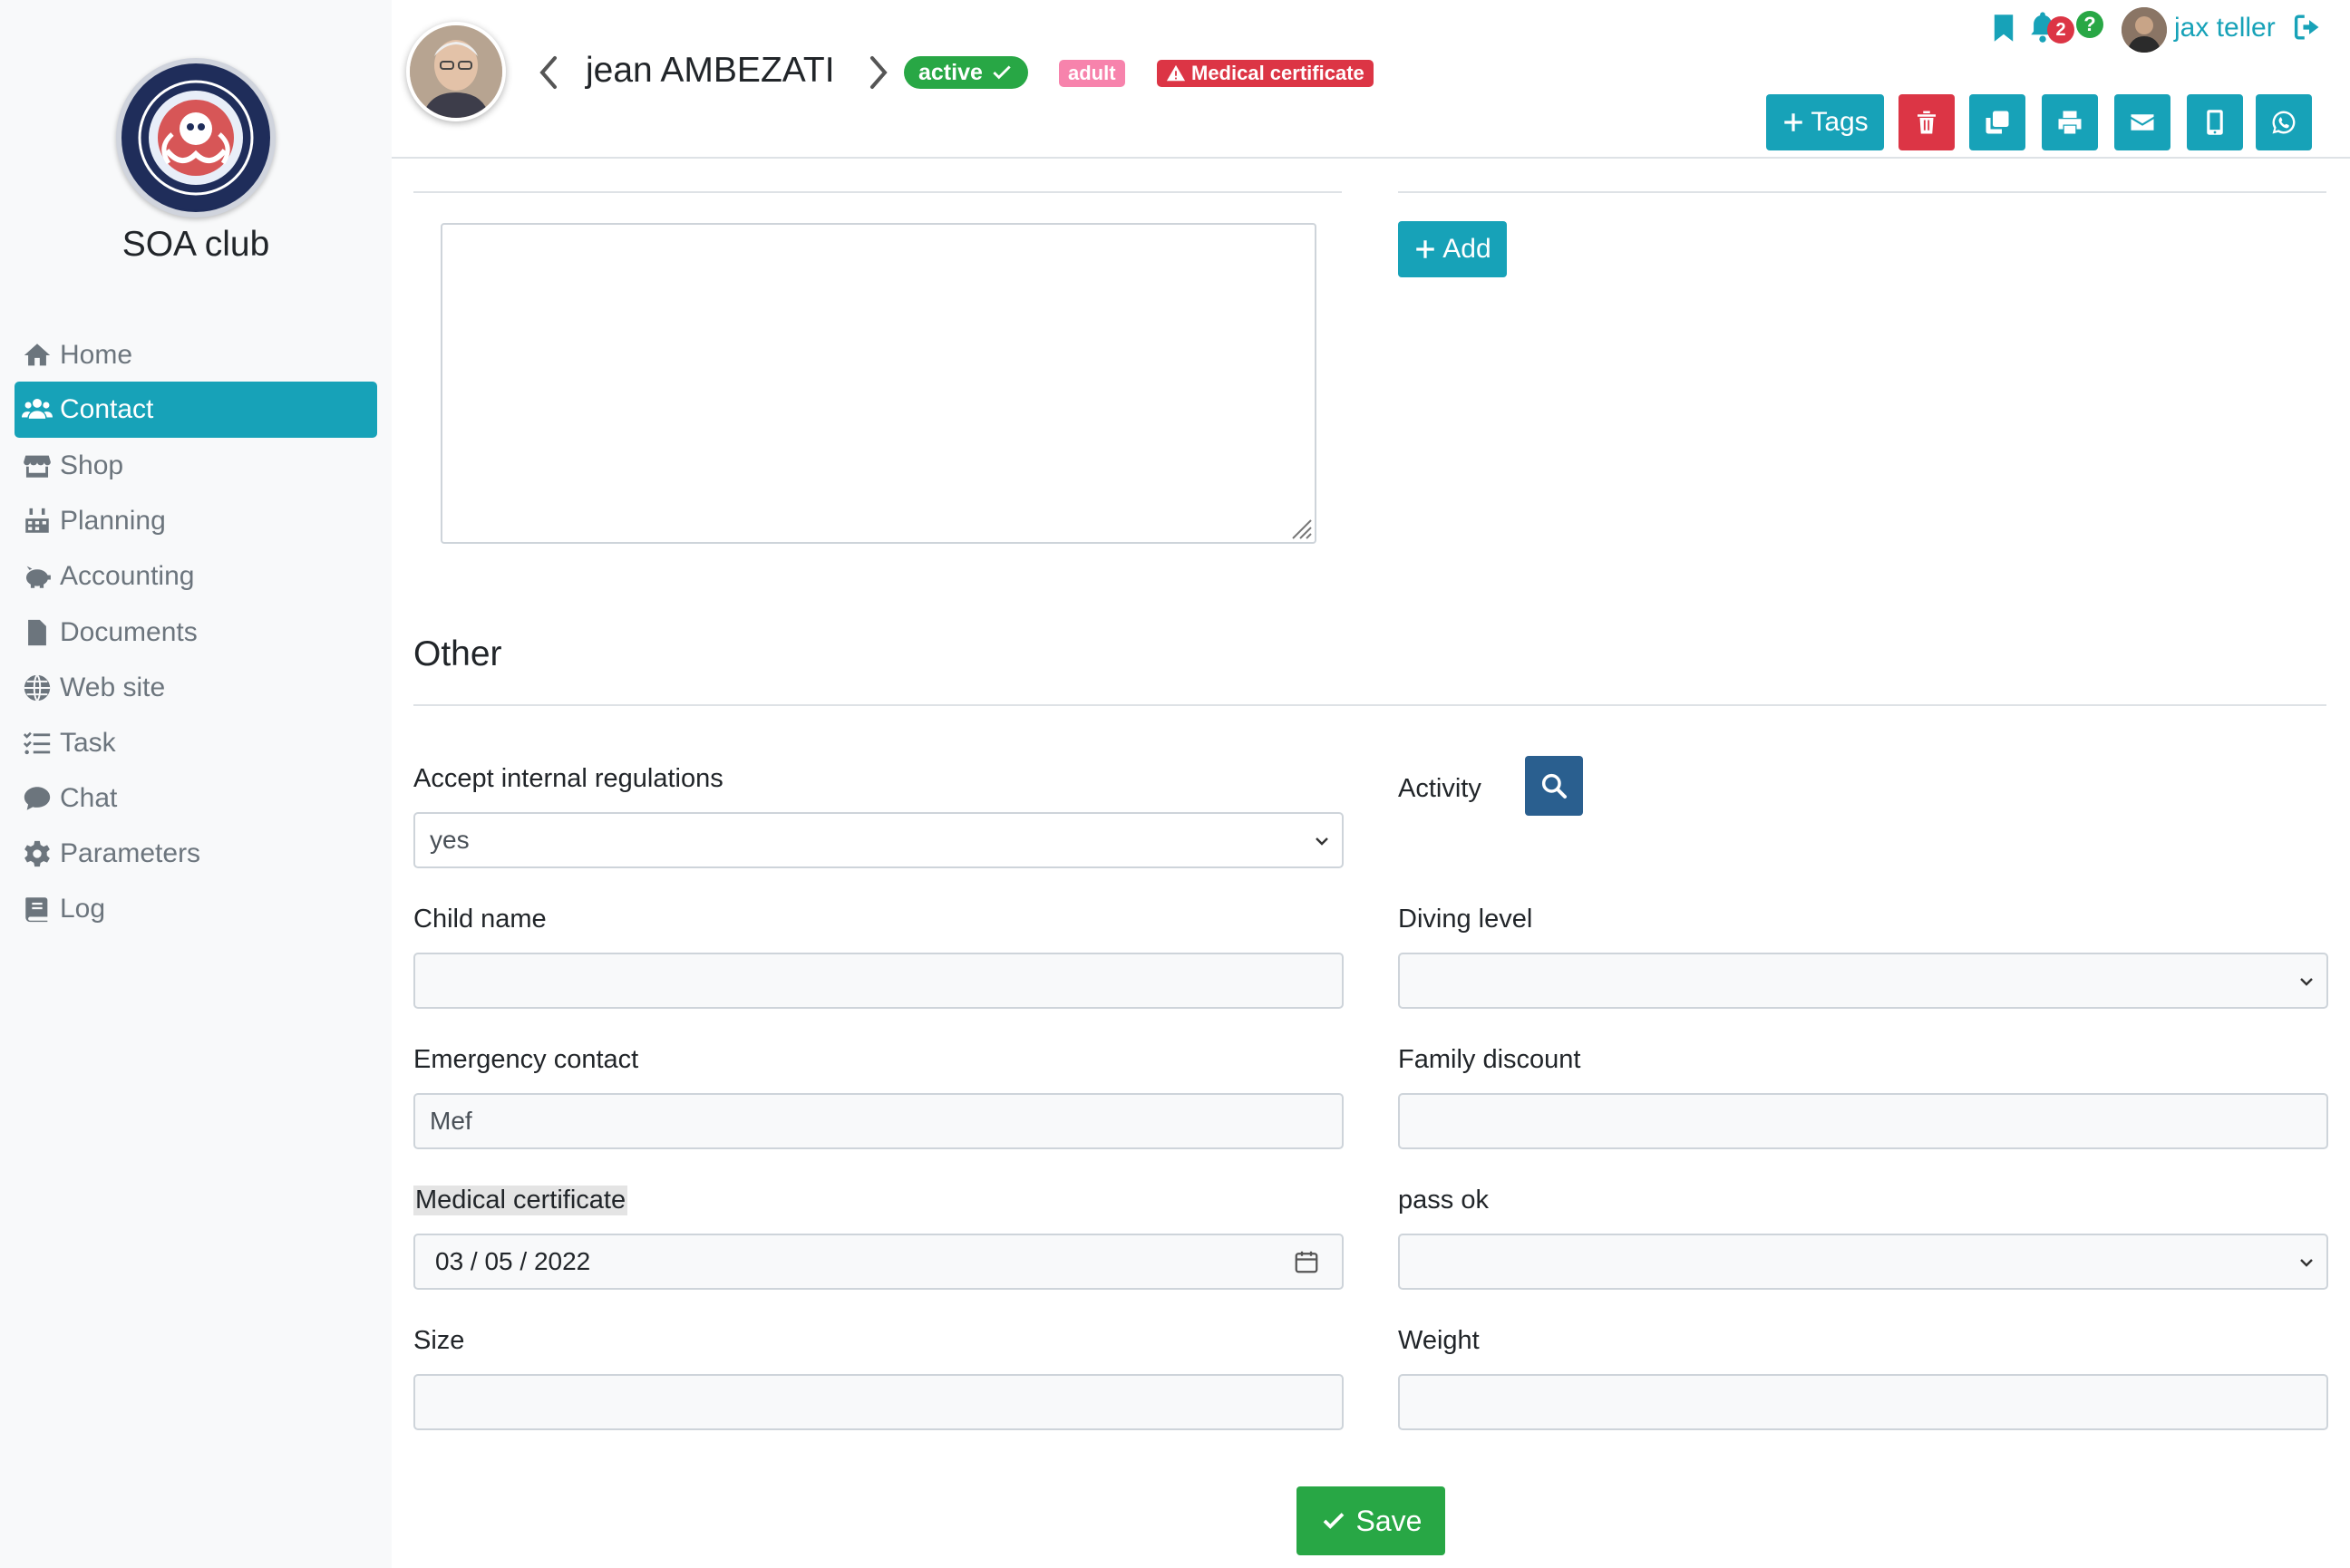 This screenshot has width=2350, height=1568. What do you see at coordinates (568, 778) in the screenshot?
I see `accept-regulations-label: Accept internal regulations` at bounding box center [568, 778].